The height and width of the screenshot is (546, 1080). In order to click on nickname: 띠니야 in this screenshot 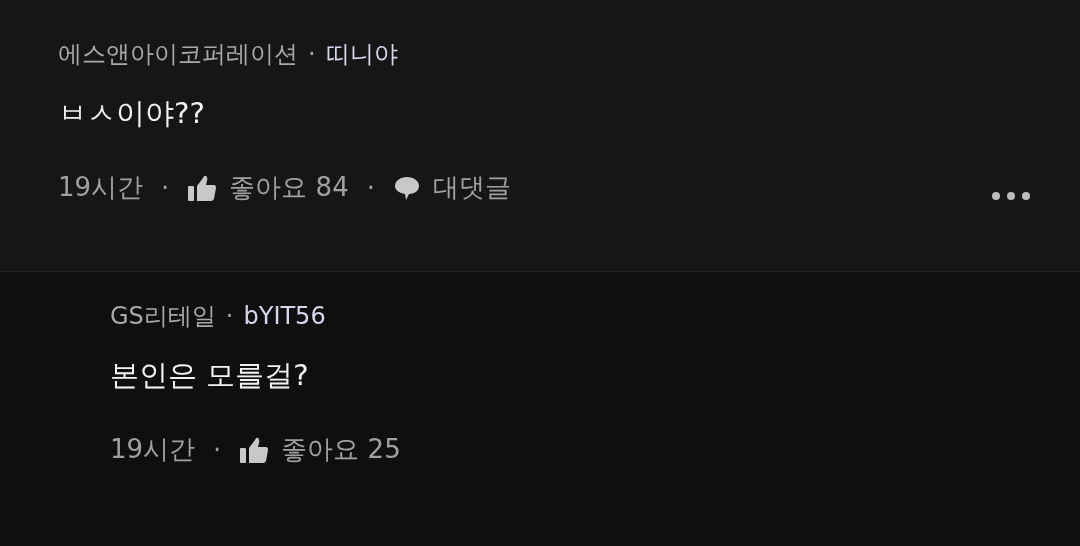, I will do `click(361, 54)`.